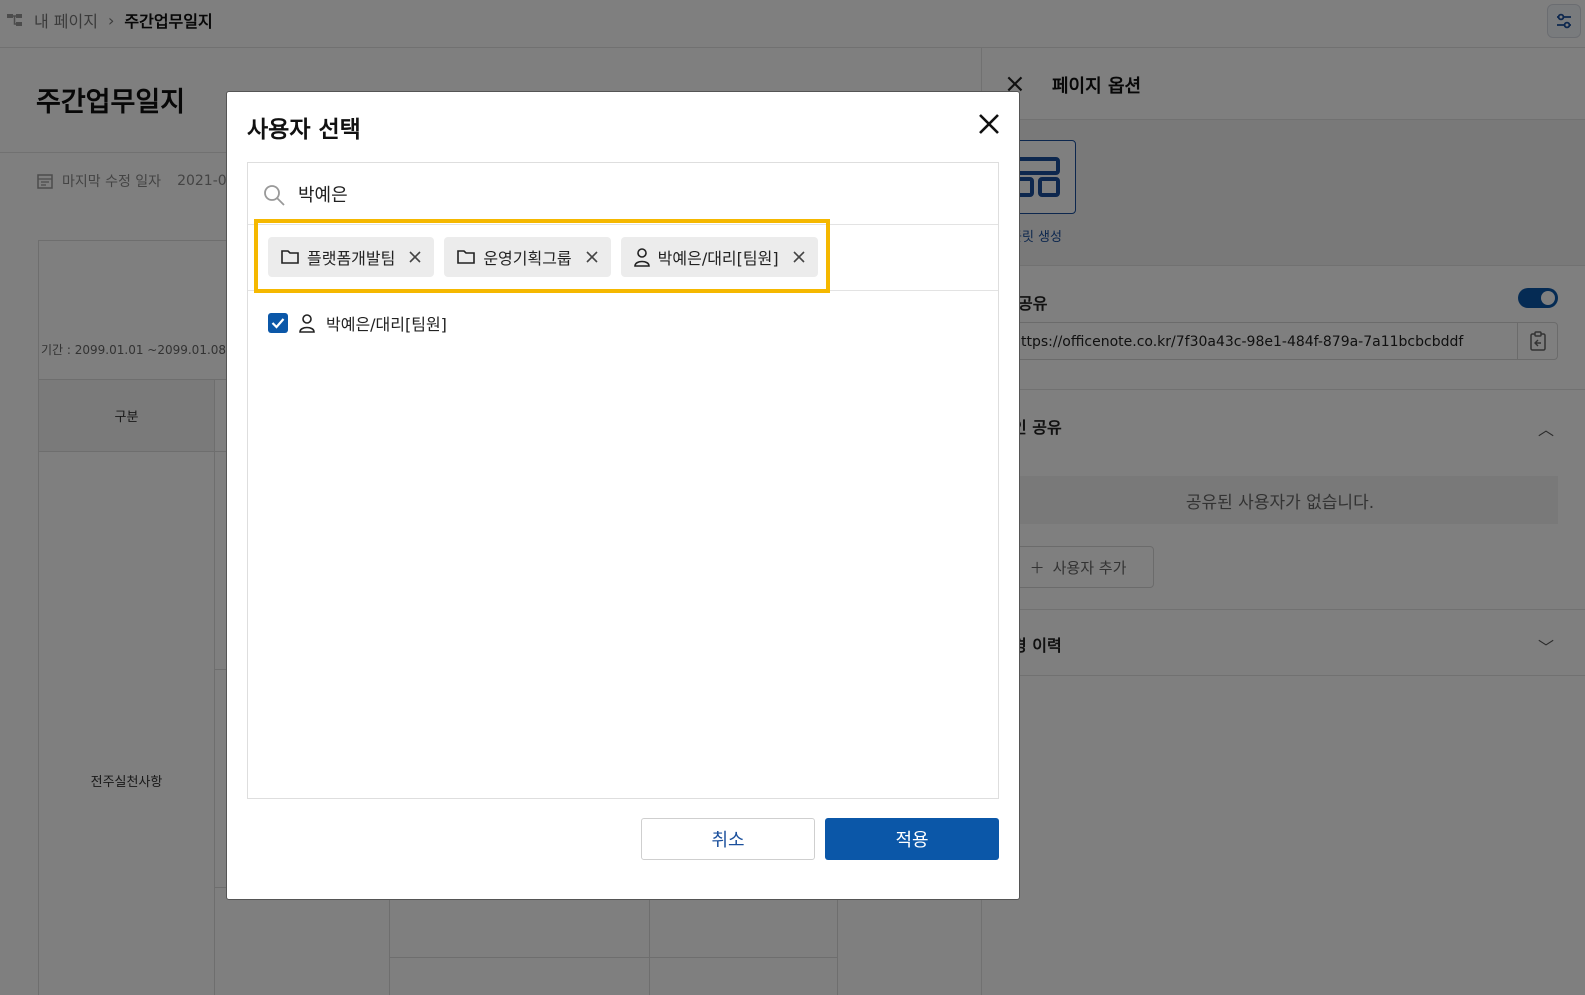 The image size is (1585, 995). I want to click on checkmark-icon, so click(278, 323).